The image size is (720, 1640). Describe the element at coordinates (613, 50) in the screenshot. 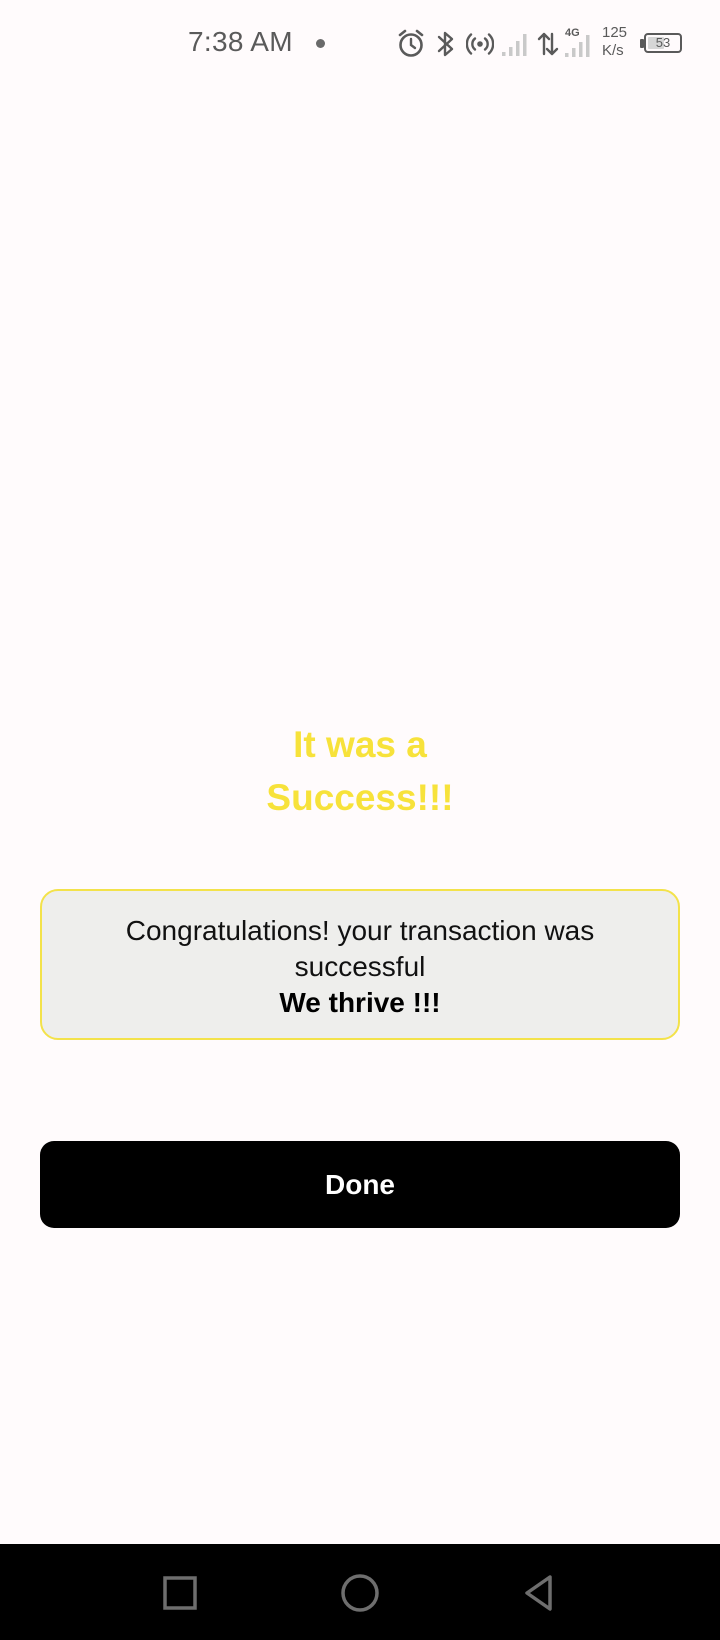

I see `network-speed-unit: K/s` at that location.